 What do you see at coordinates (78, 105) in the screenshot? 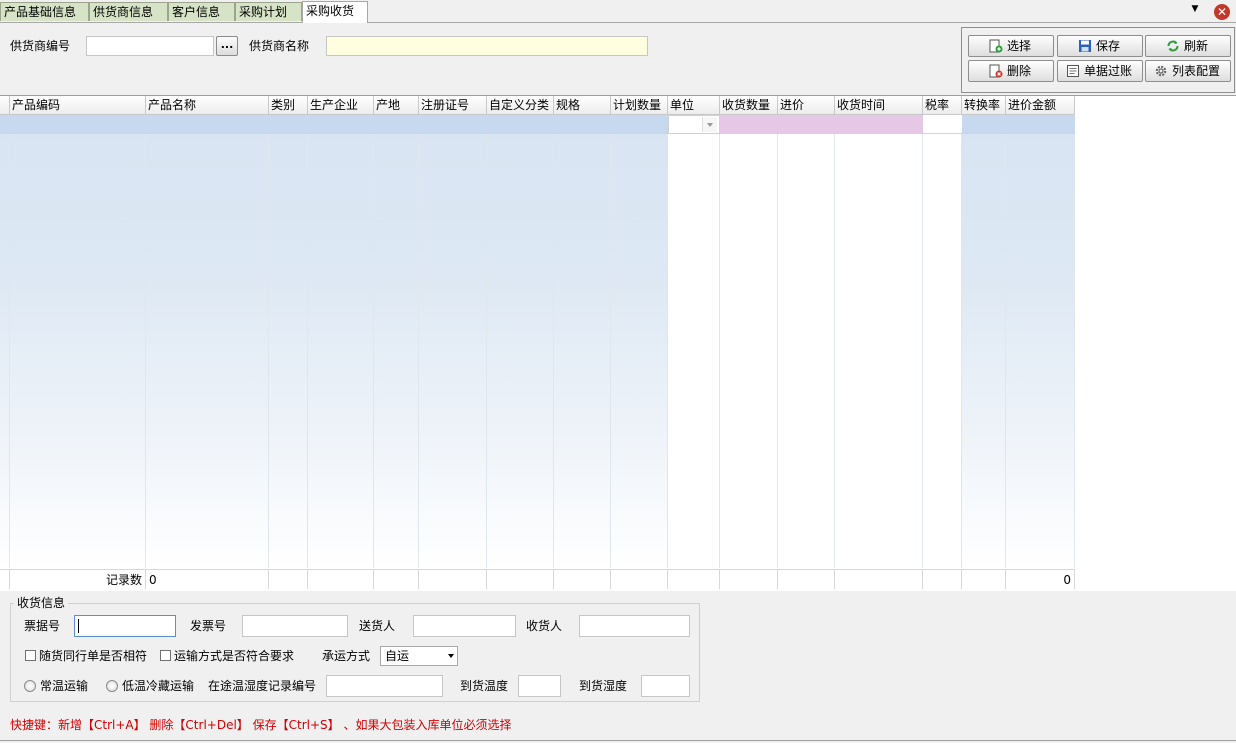
I see `column-header: 产品编码` at bounding box center [78, 105].